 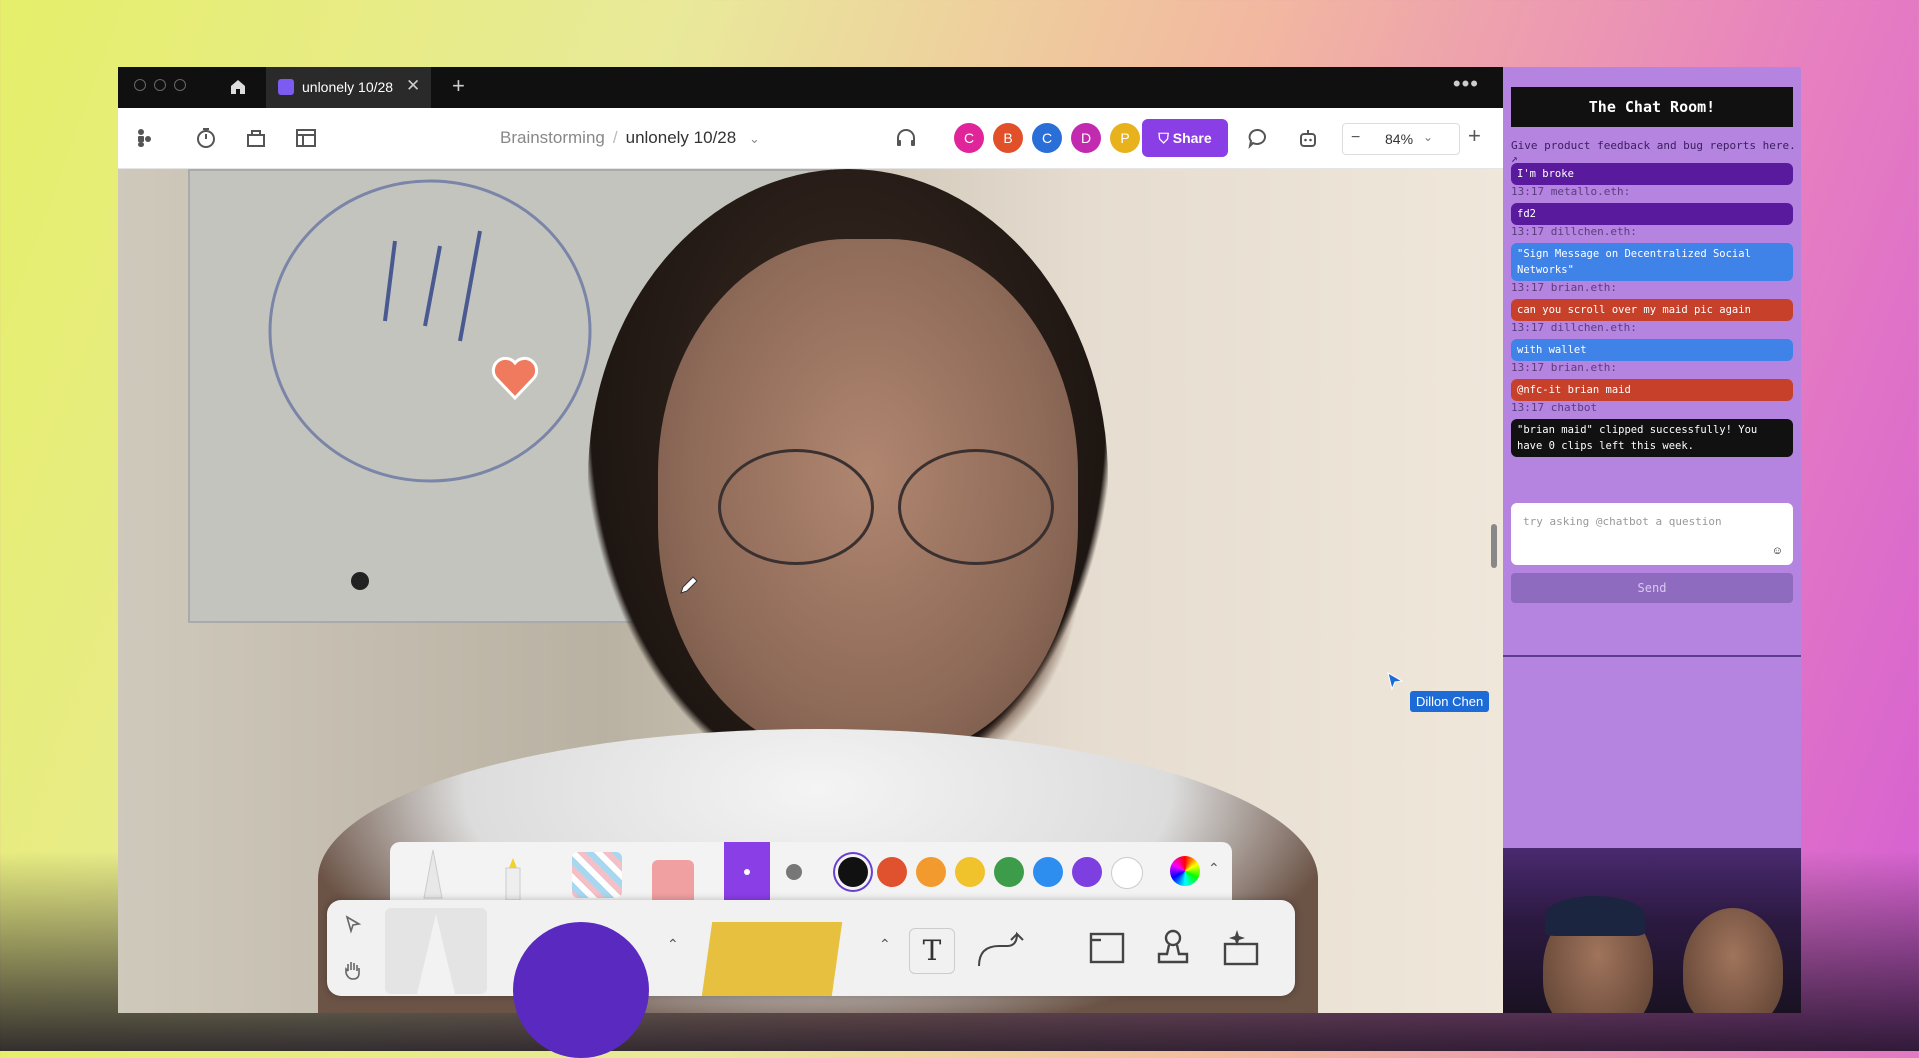 What do you see at coordinates (353, 970) in the screenshot?
I see `hand-tool-icon` at bounding box center [353, 970].